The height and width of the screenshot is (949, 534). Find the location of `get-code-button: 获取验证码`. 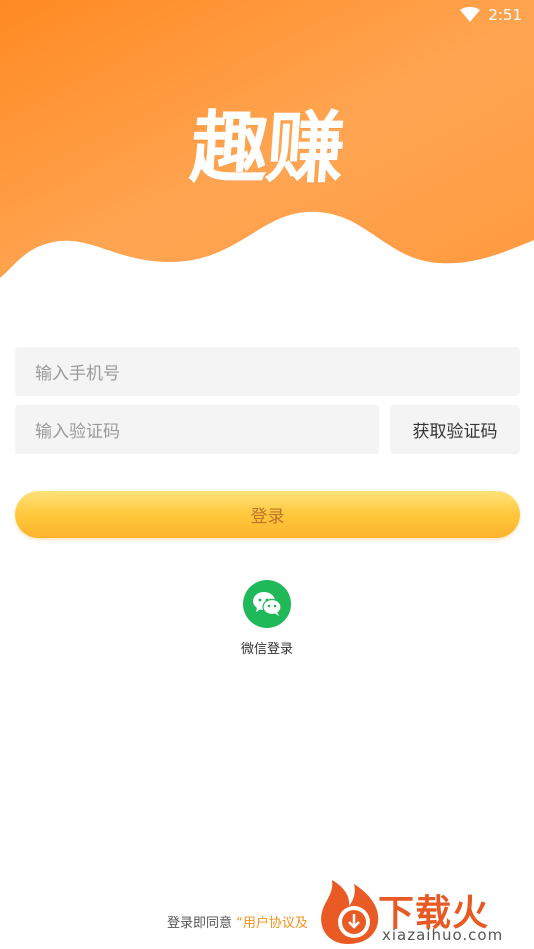

get-code-button: 获取验证码 is located at coordinates (455, 429).